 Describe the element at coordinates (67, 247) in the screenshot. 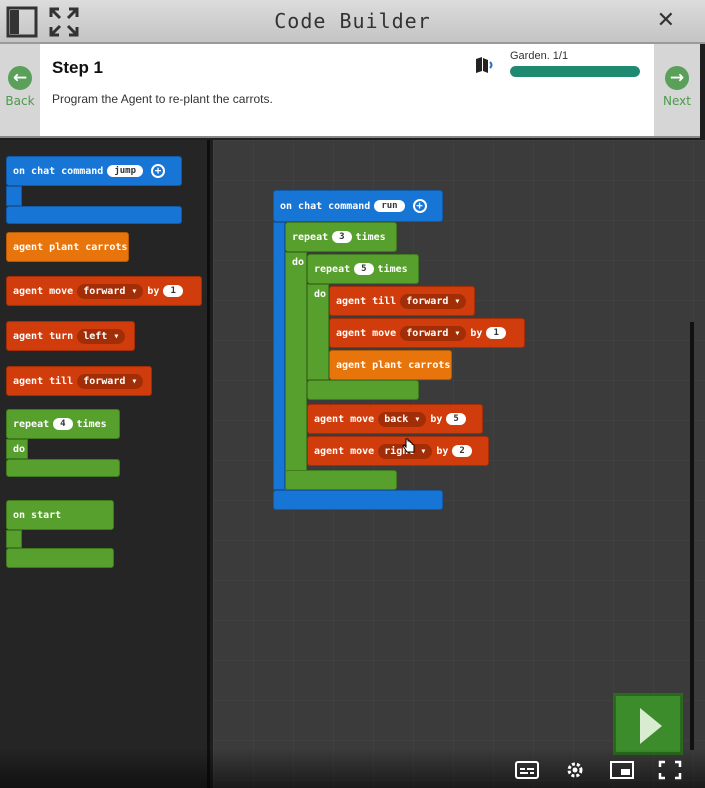

I see `toolbox-plant-block: agent plant carrots` at that location.